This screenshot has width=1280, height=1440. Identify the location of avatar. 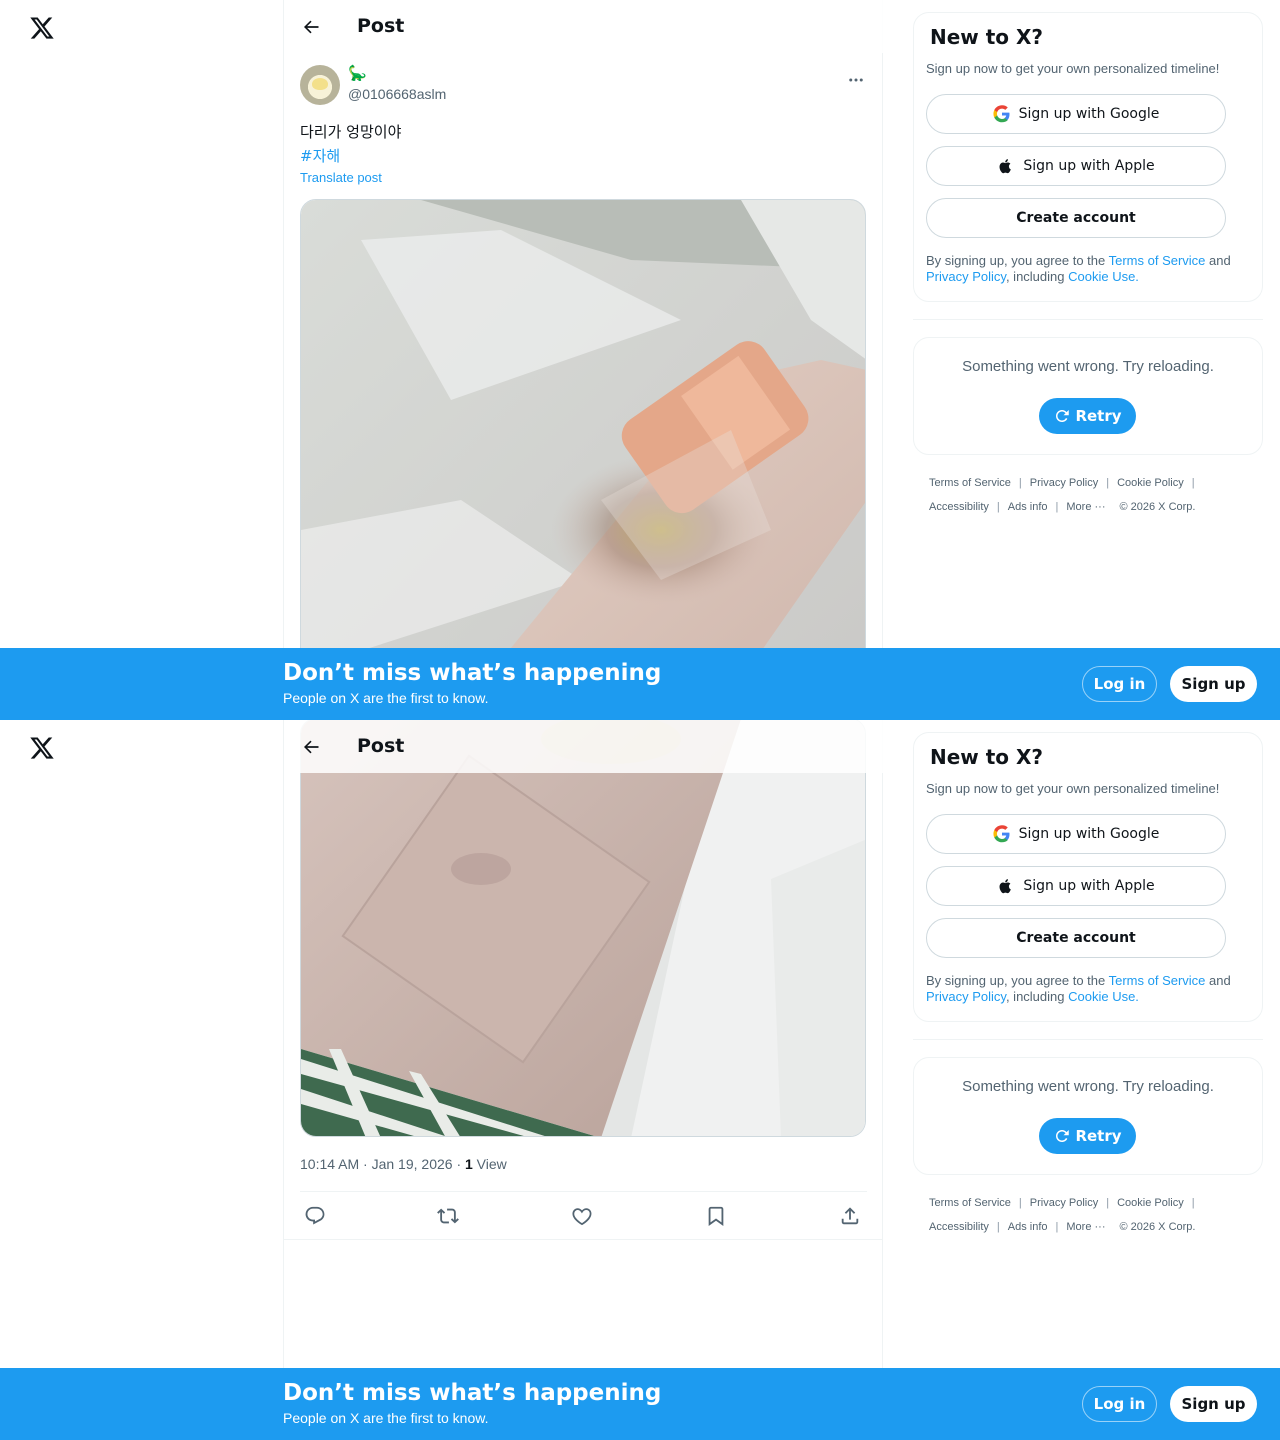
(320, 85).